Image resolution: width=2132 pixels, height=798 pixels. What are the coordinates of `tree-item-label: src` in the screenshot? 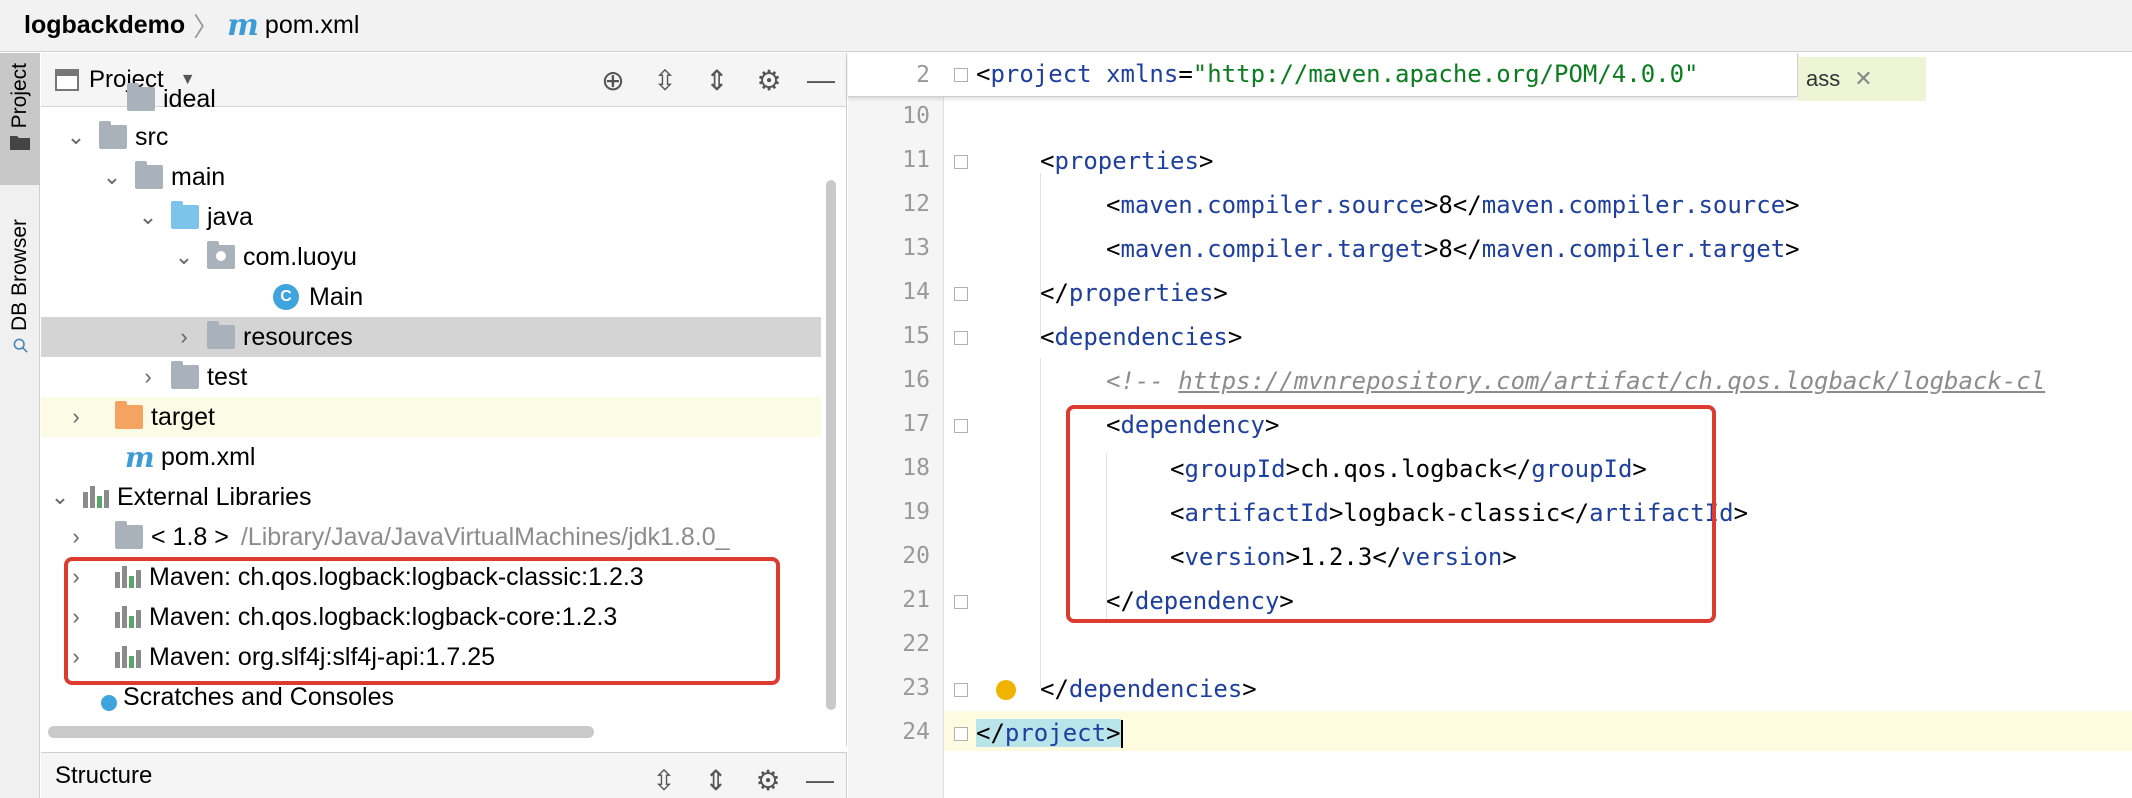 It's located at (152, 136).